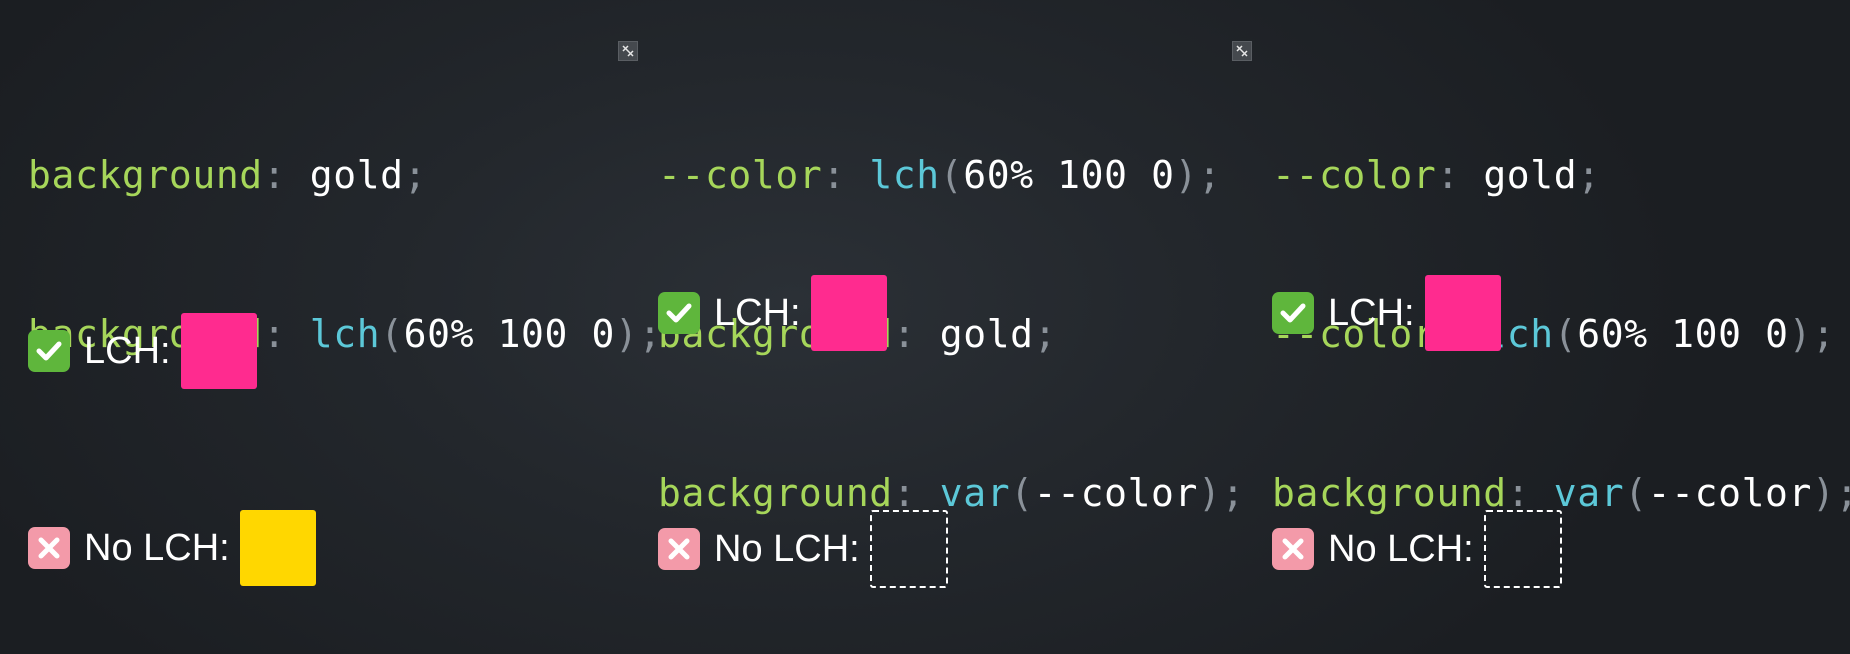 The width and height of the screenshot is (1850, 654). I want to click on code-line: --color: lch(60% 100 0);, so click(951, 175).